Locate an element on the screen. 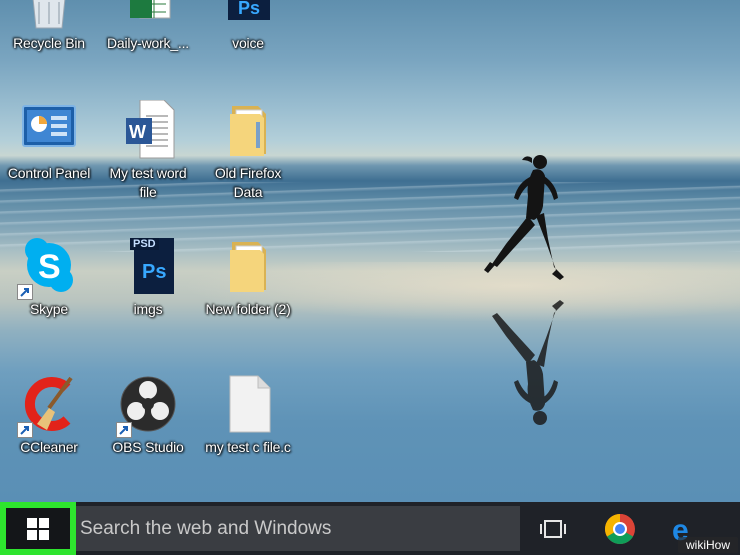 Image resolution: width=740 pixels, height=555 pixels. control-panel-icon is located at coordinates (49, 130).